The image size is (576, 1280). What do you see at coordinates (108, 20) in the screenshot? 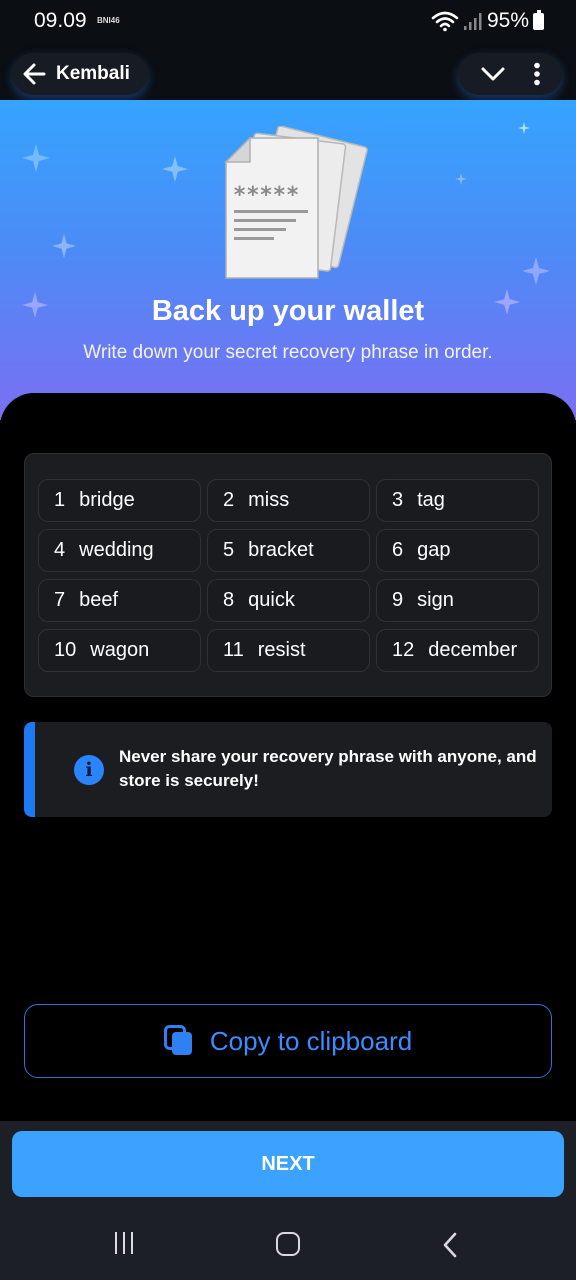
I see `status-carrier: BNI46` at bounding box center [108, 20].